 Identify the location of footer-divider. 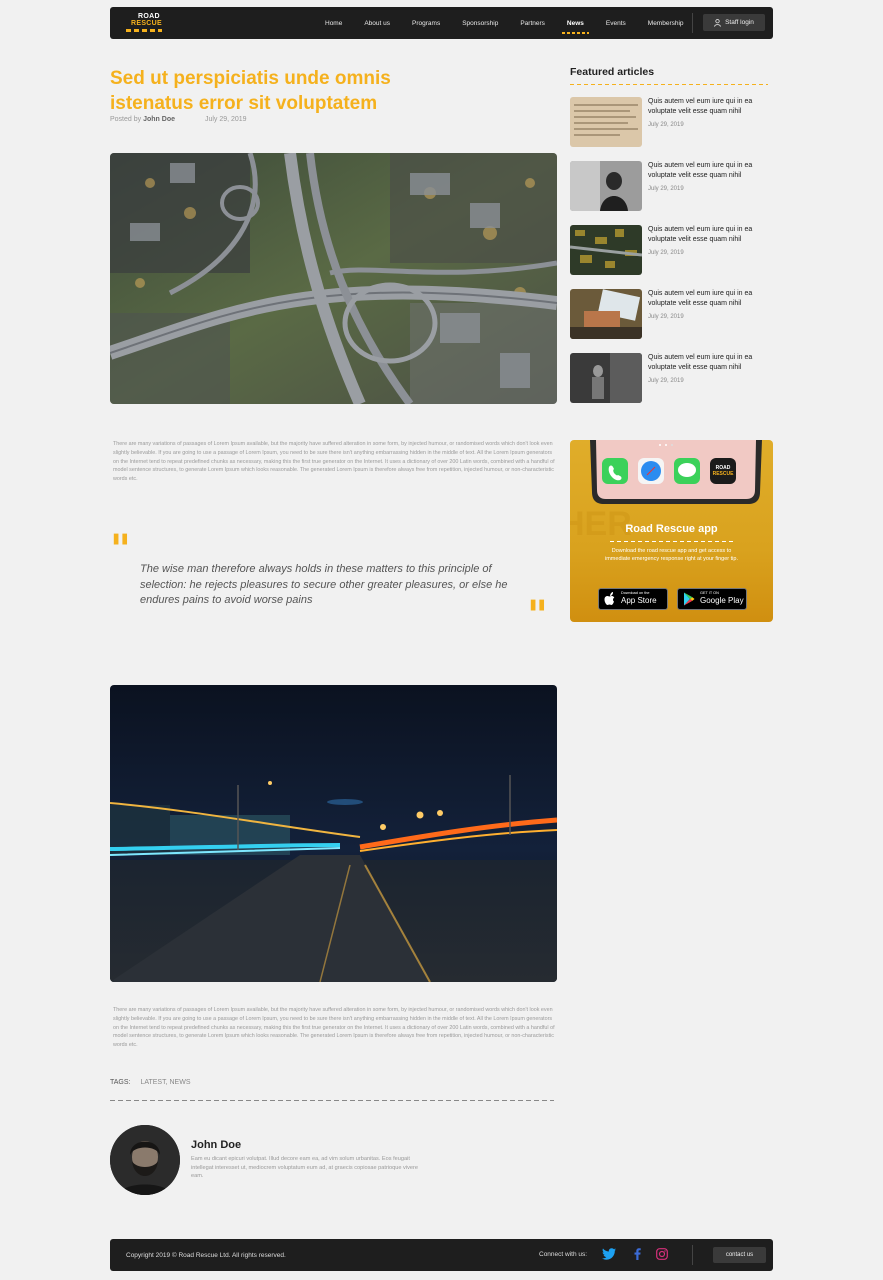
(692, 1255).